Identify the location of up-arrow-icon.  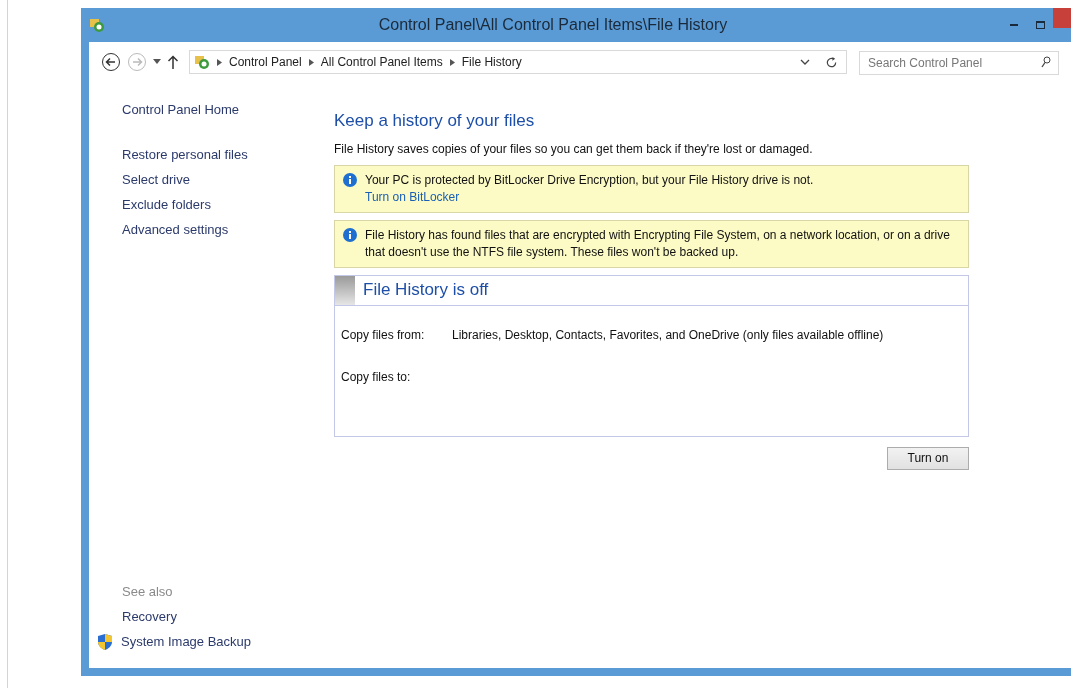
(173, 62).